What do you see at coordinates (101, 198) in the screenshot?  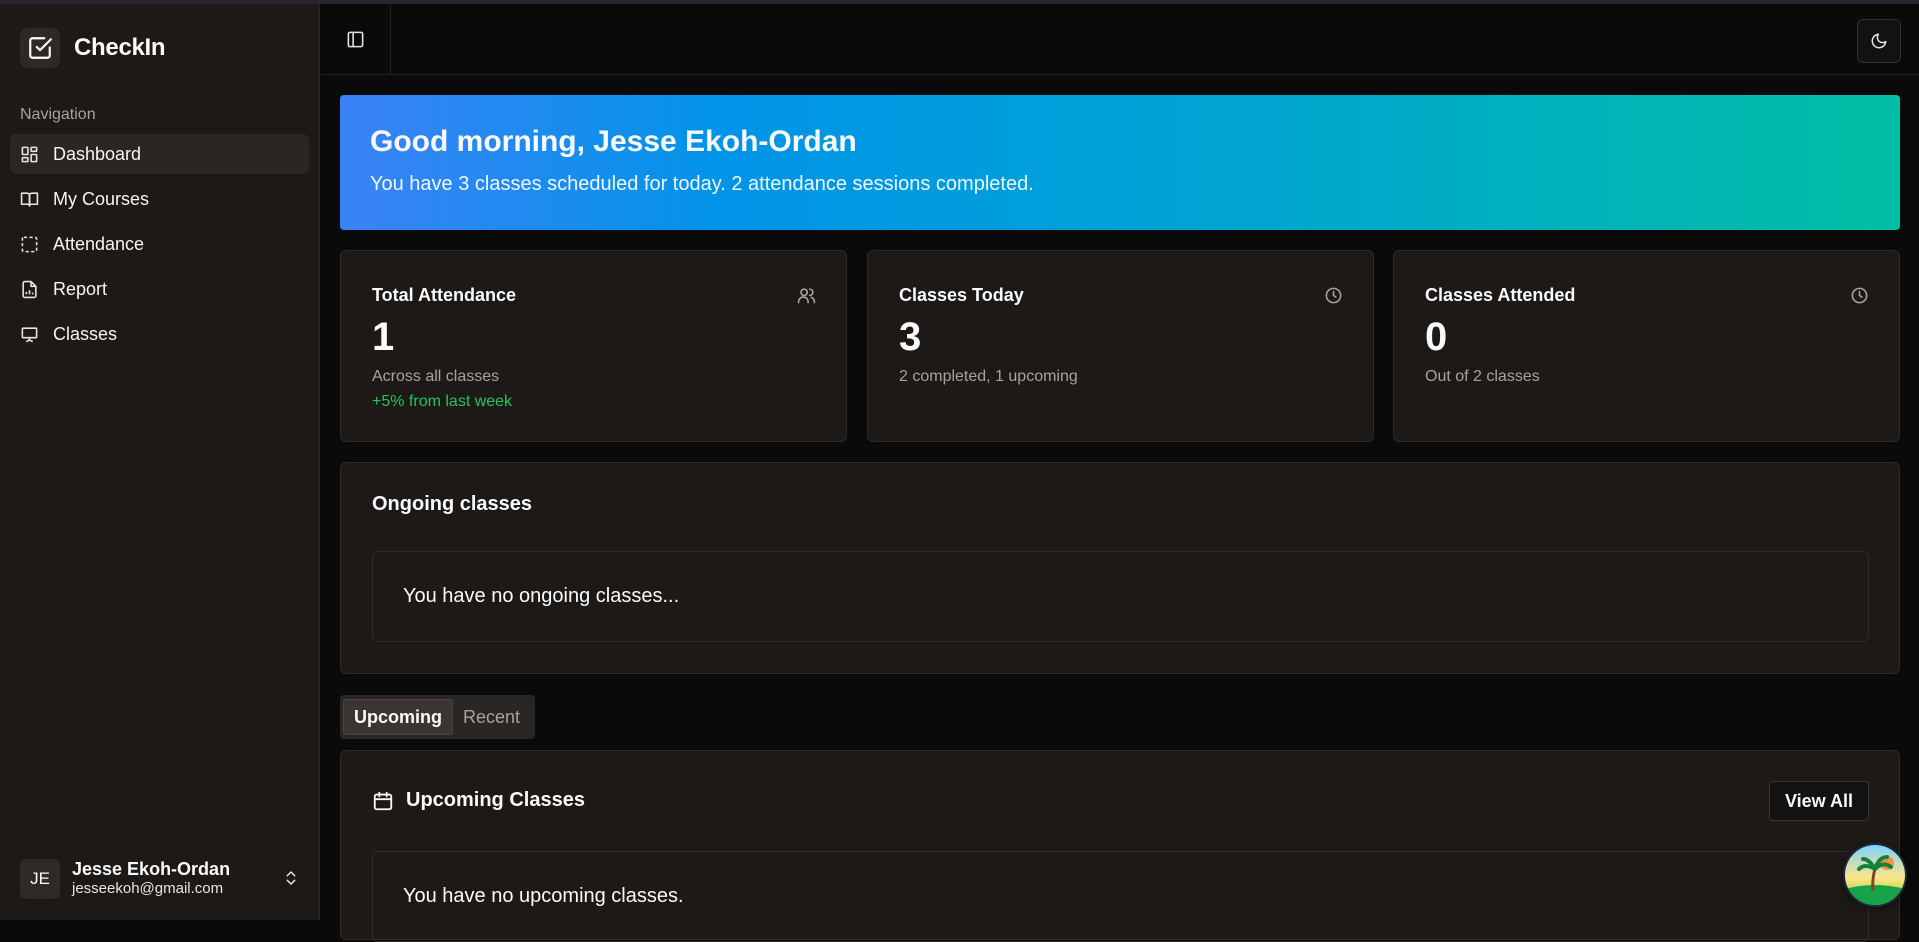 I see `sidebar-item-label: My Courses` at bounding box center [101, 198].